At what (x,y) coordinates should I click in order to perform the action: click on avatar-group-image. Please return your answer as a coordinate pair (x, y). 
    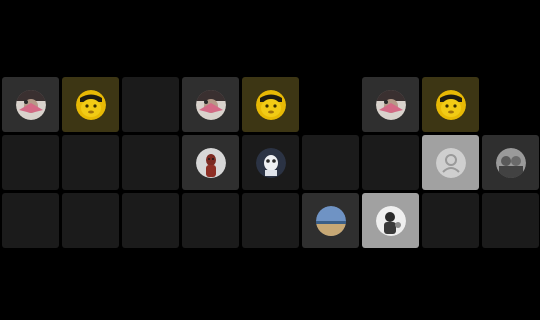
    Looking at the image, I should click on (510, 162).